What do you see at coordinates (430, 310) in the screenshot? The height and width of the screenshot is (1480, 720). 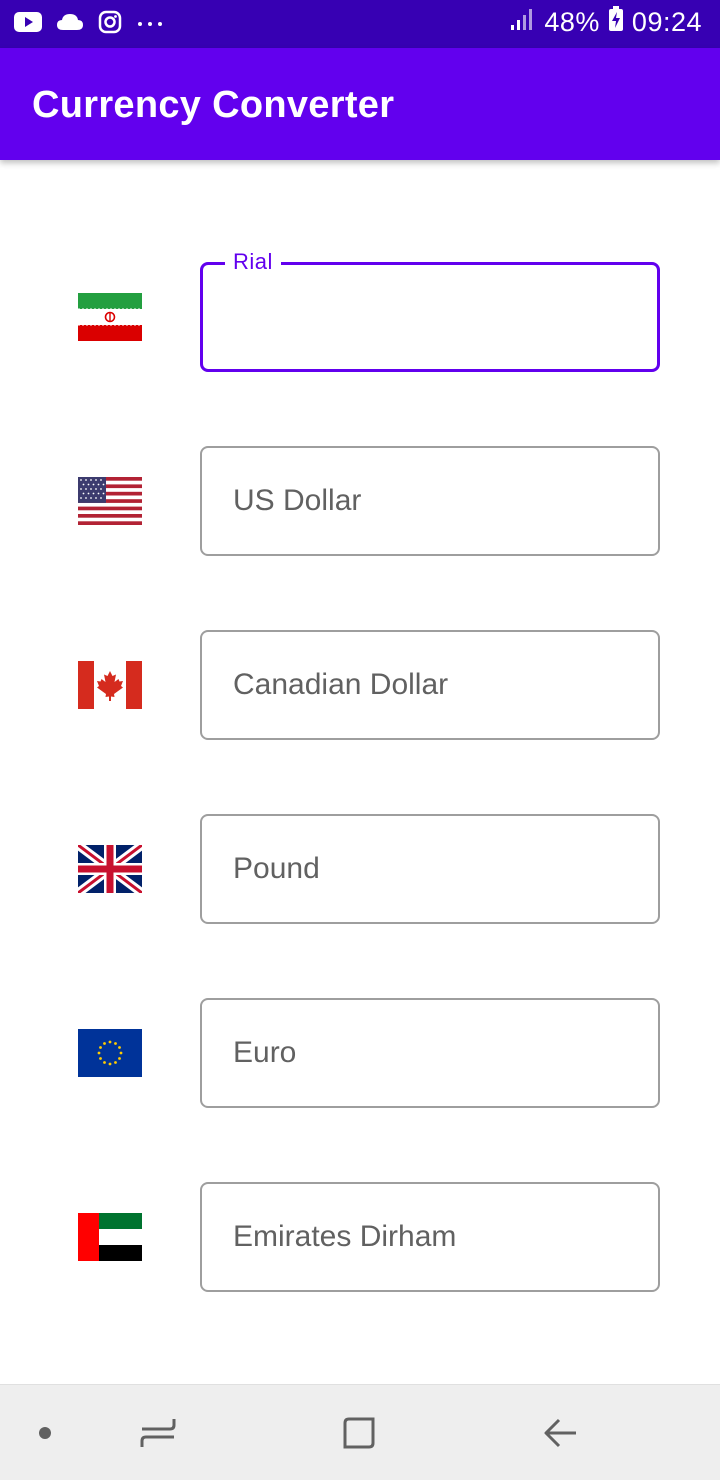 I see `rial-input: Rial` at bounding box center [430, 310].